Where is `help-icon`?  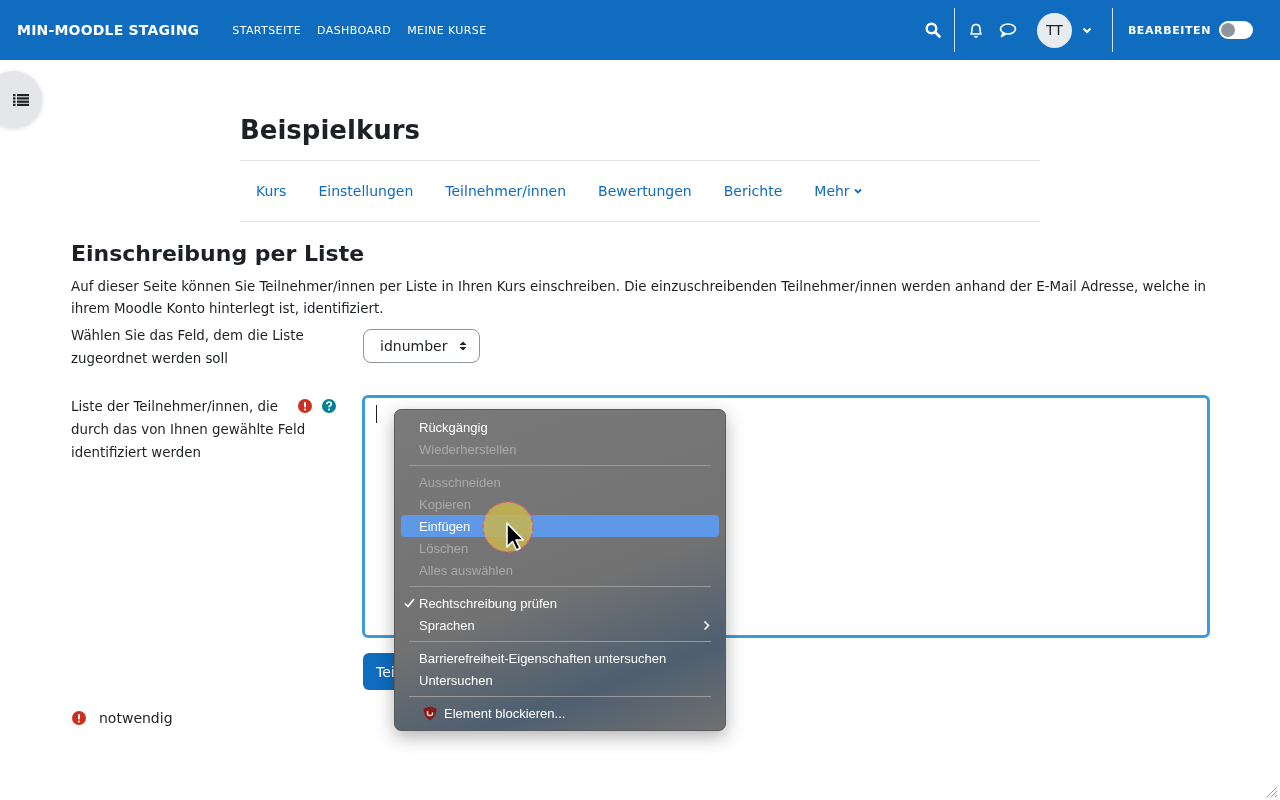
help-icon is located at coordinates (329, 406).